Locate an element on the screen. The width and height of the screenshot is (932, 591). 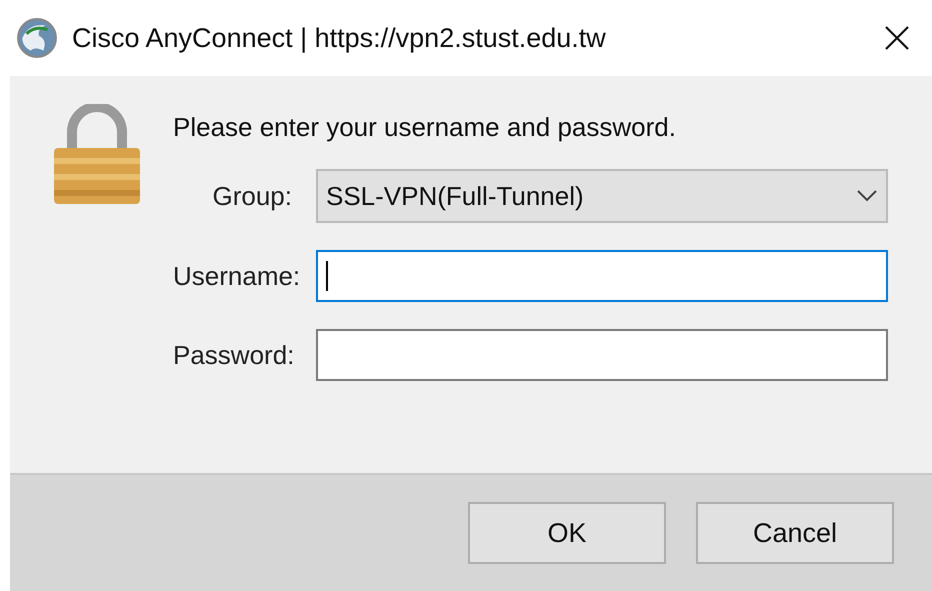
window-title: Cisco AnyConnect | https://vpn2.stust.edu.tw is located at coordinates (339, 38).